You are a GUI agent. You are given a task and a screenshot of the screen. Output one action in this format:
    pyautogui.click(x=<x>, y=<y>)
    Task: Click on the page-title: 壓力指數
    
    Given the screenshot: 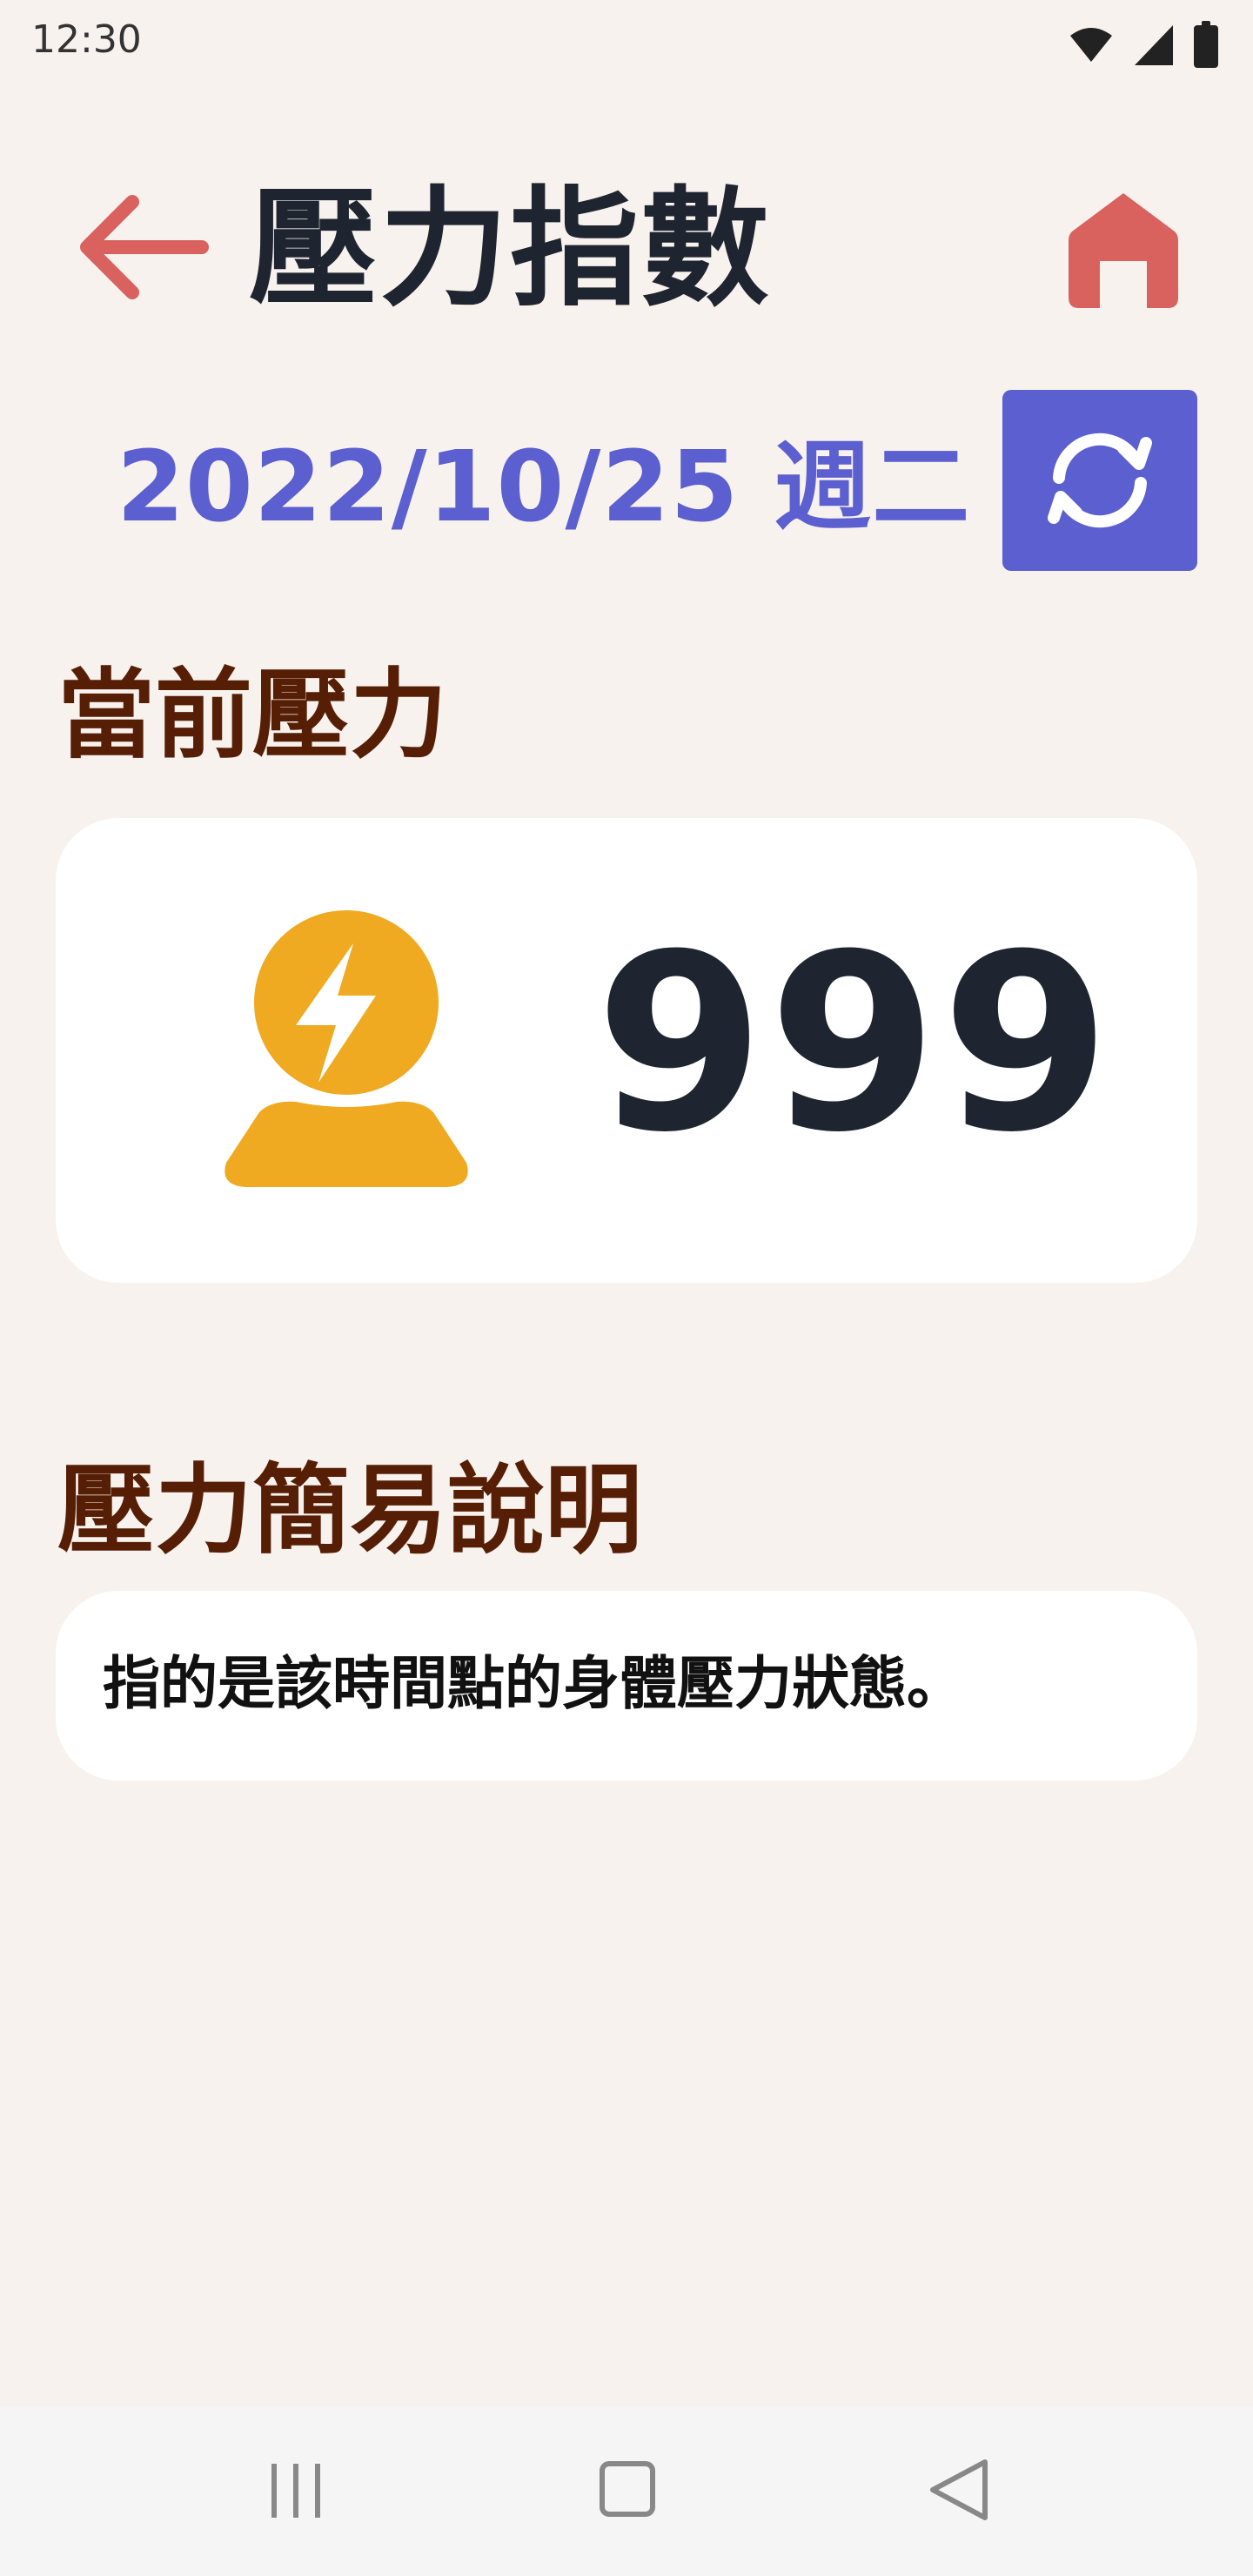 What is the action you would take?
    pyautogui.click(x=510, y=249)
    